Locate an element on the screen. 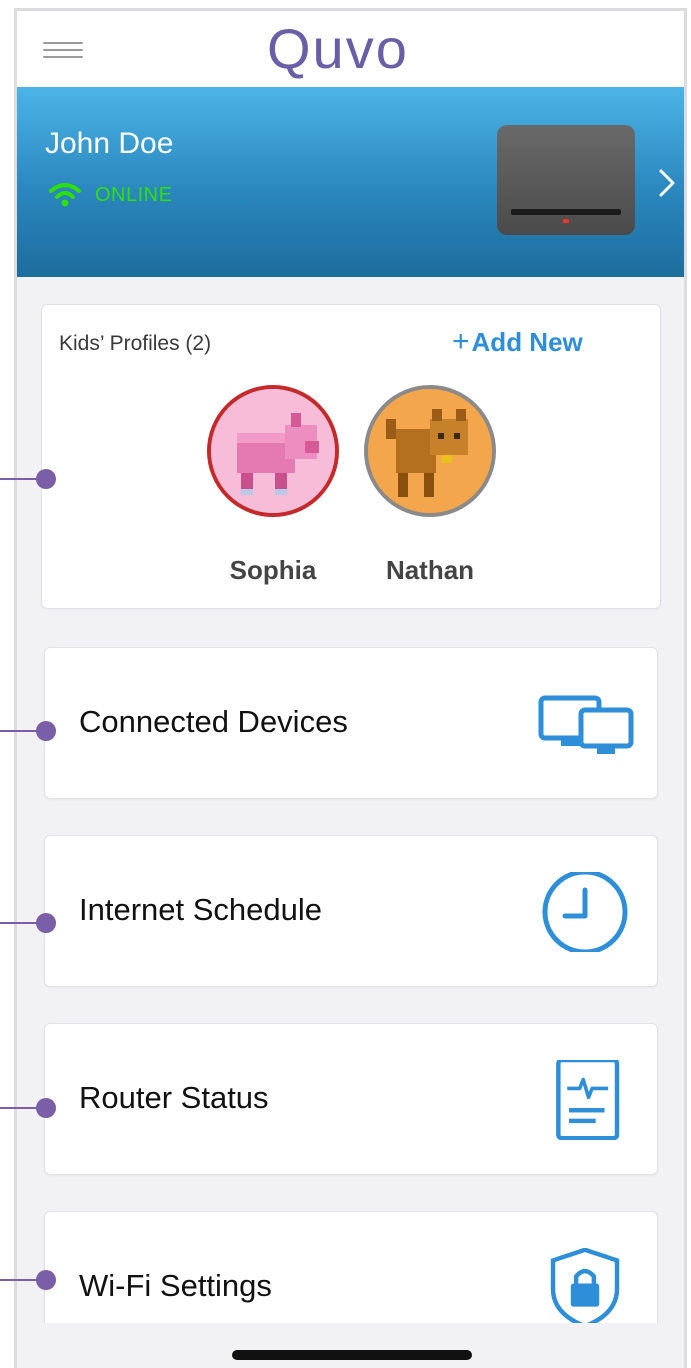 The height and width of the screenshot is (1368, 691). hamburger-icon is located at coordinates (63, 51).